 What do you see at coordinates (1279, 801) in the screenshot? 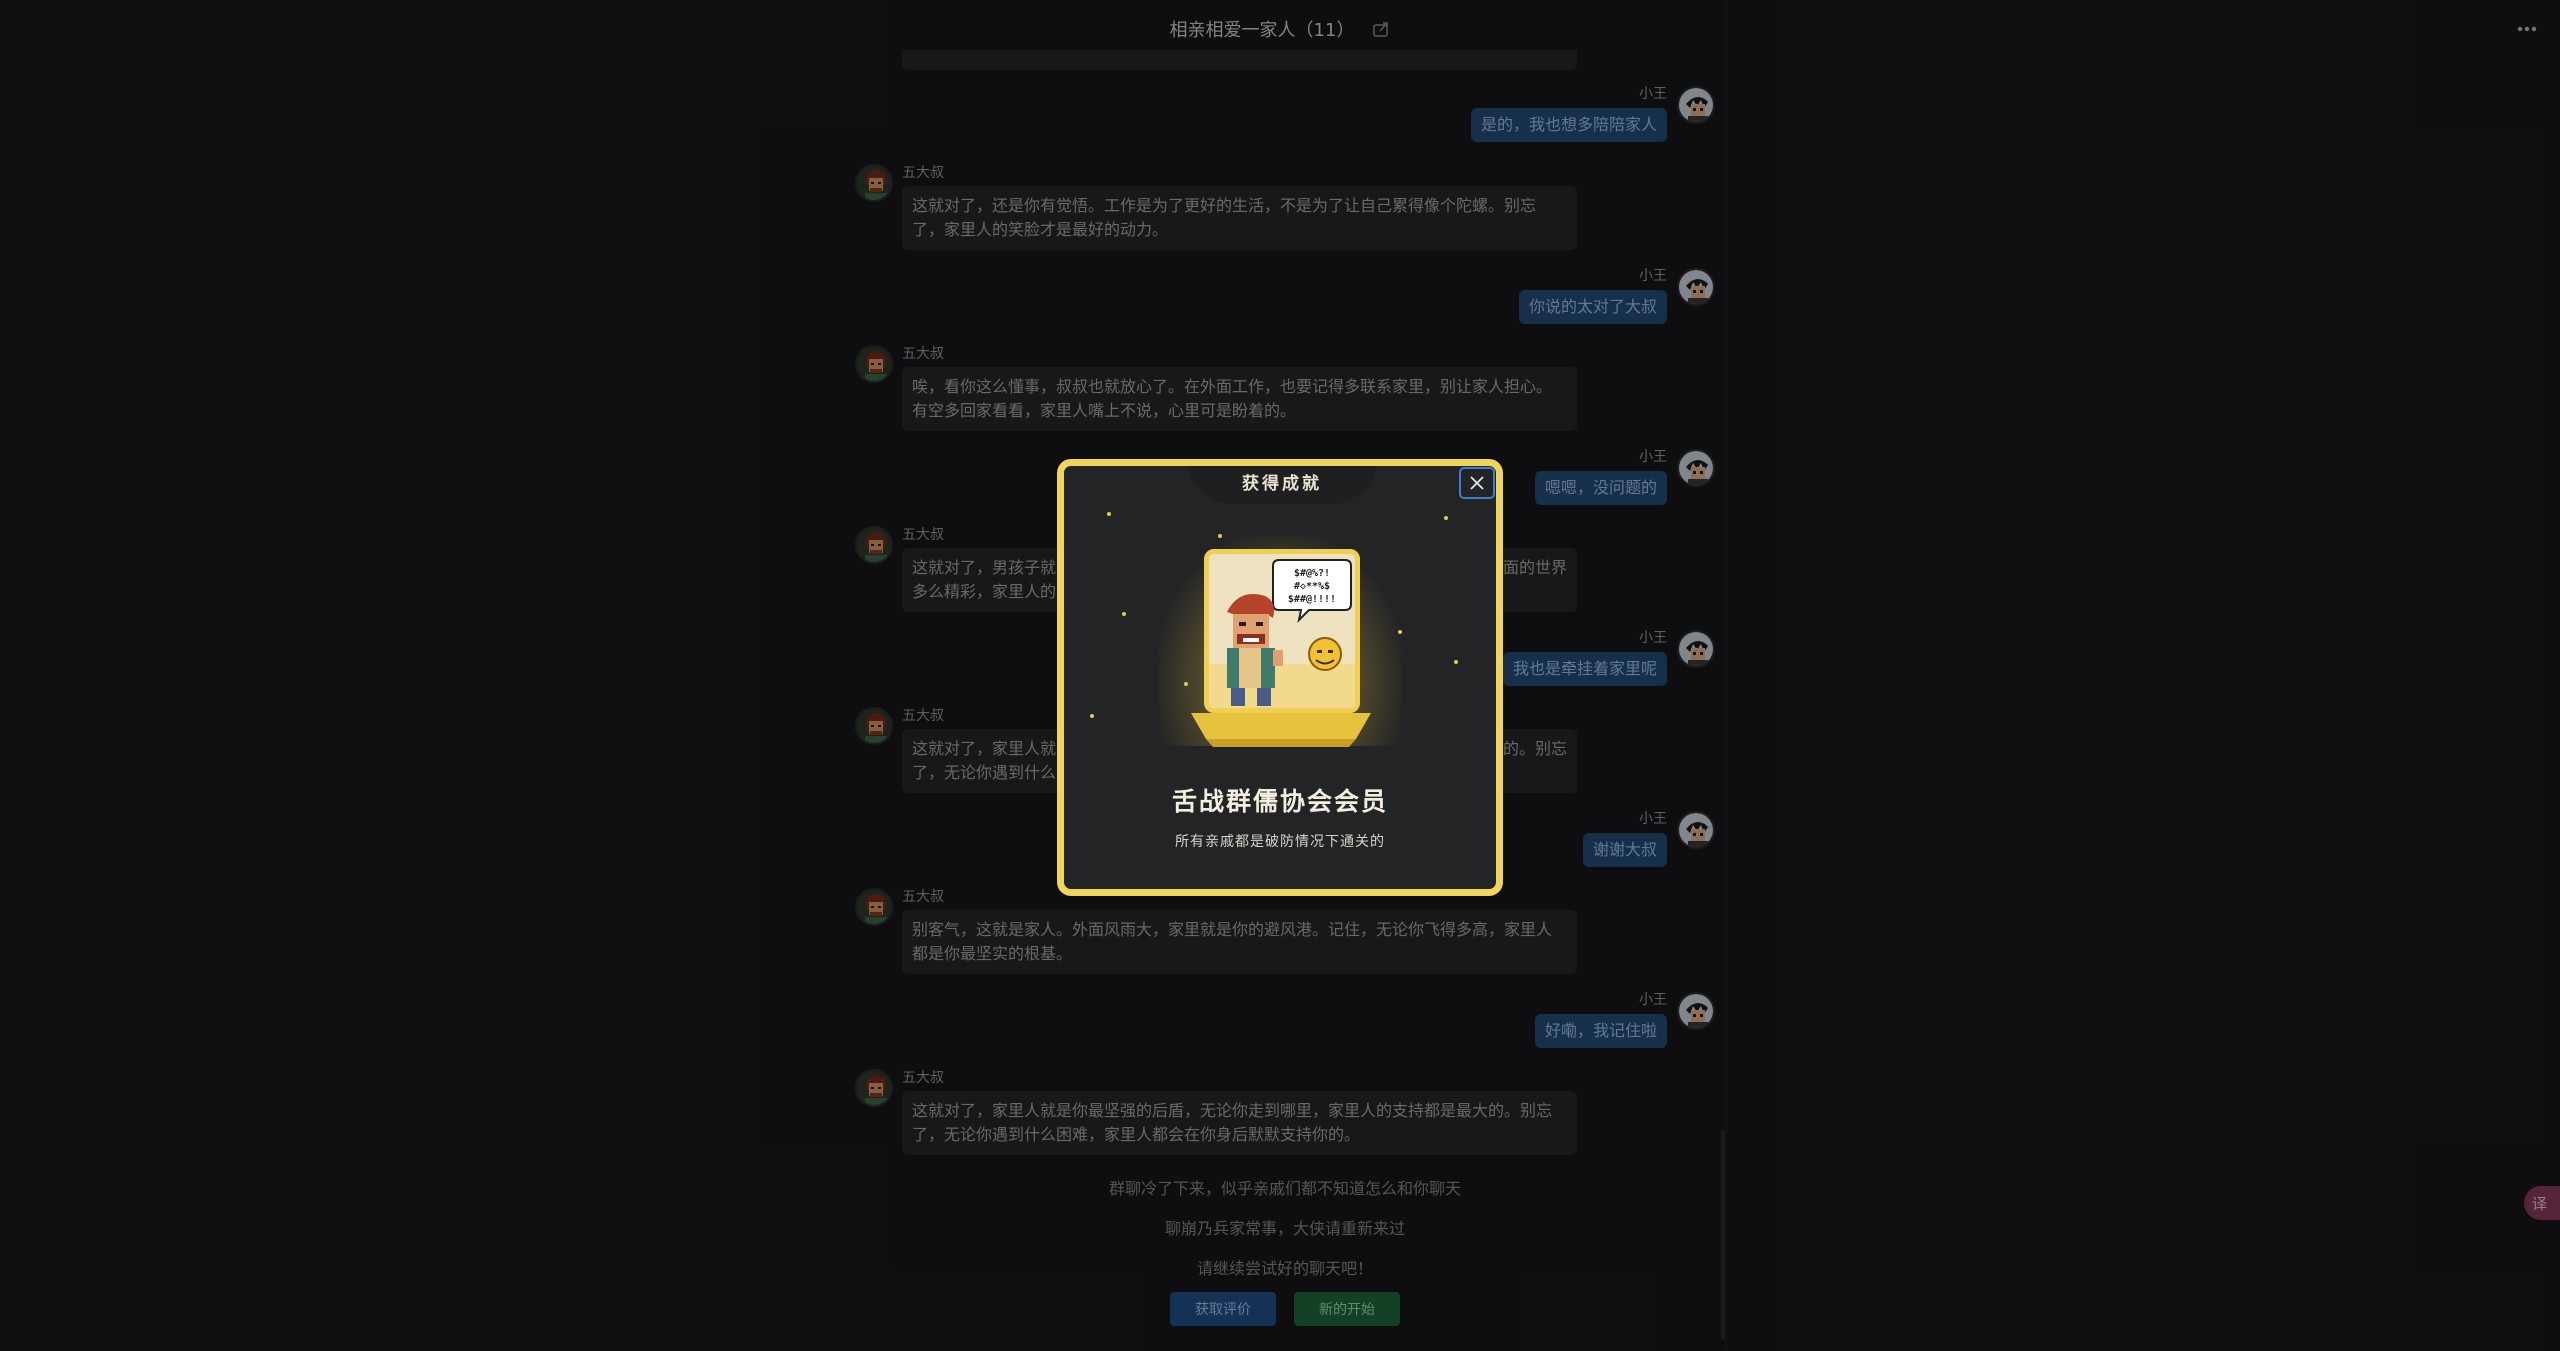
I see `achievement-title: 舌战群儒协会会员` at bounding box center [1279, 801].